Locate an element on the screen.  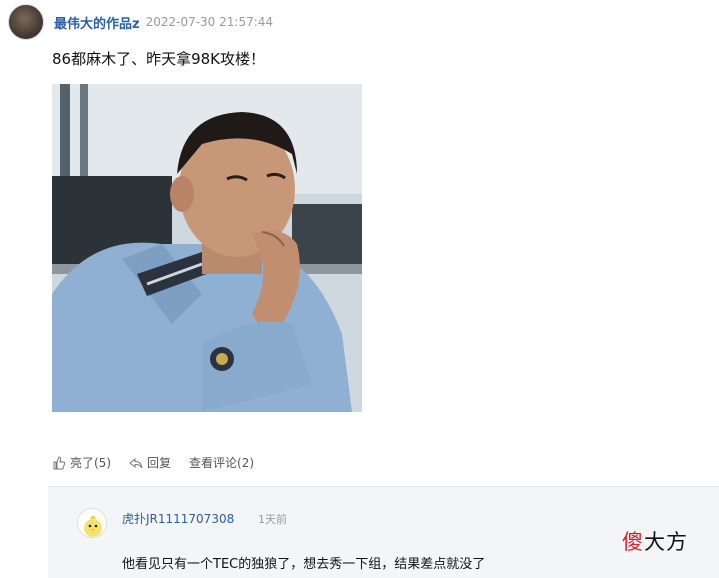
reply-button: 回复 is located at coordinates (150, 462).